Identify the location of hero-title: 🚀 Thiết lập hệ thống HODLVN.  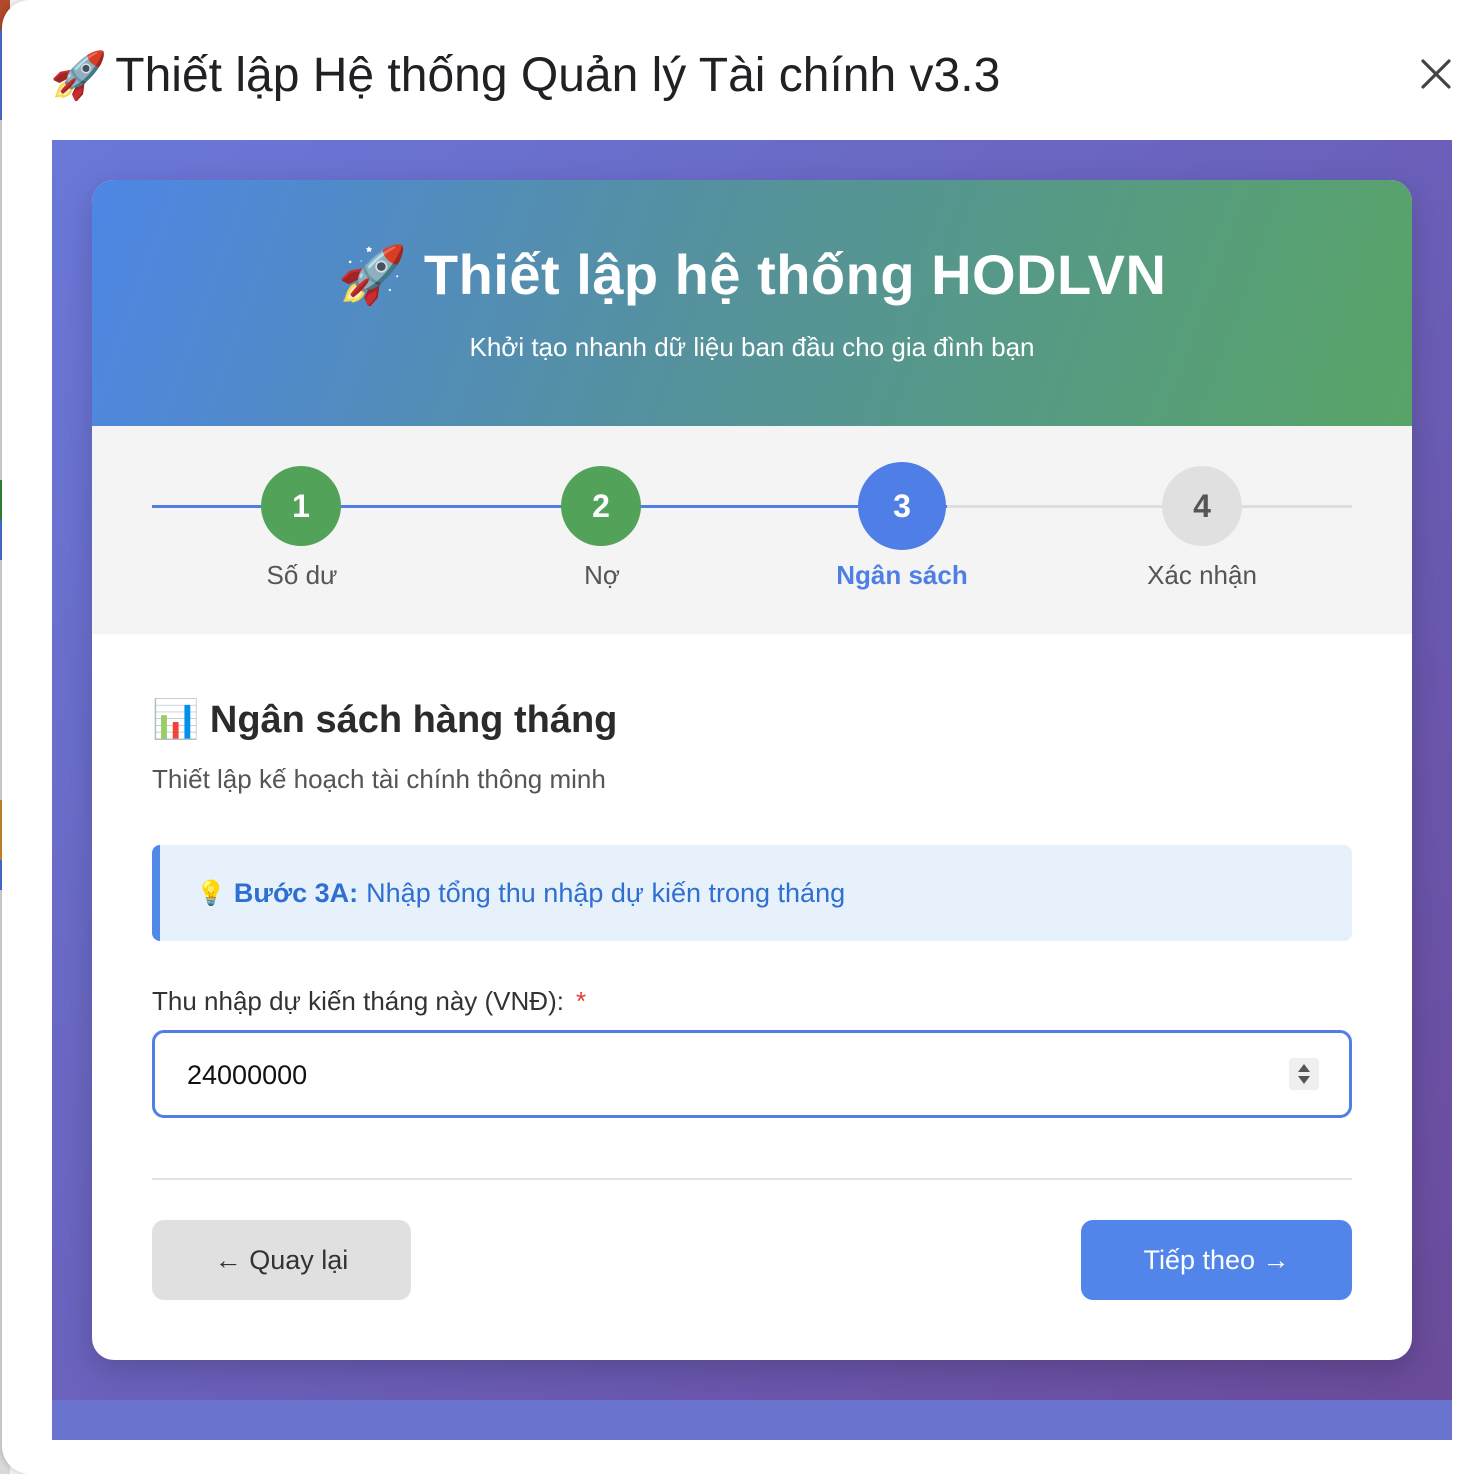
(752, 275).